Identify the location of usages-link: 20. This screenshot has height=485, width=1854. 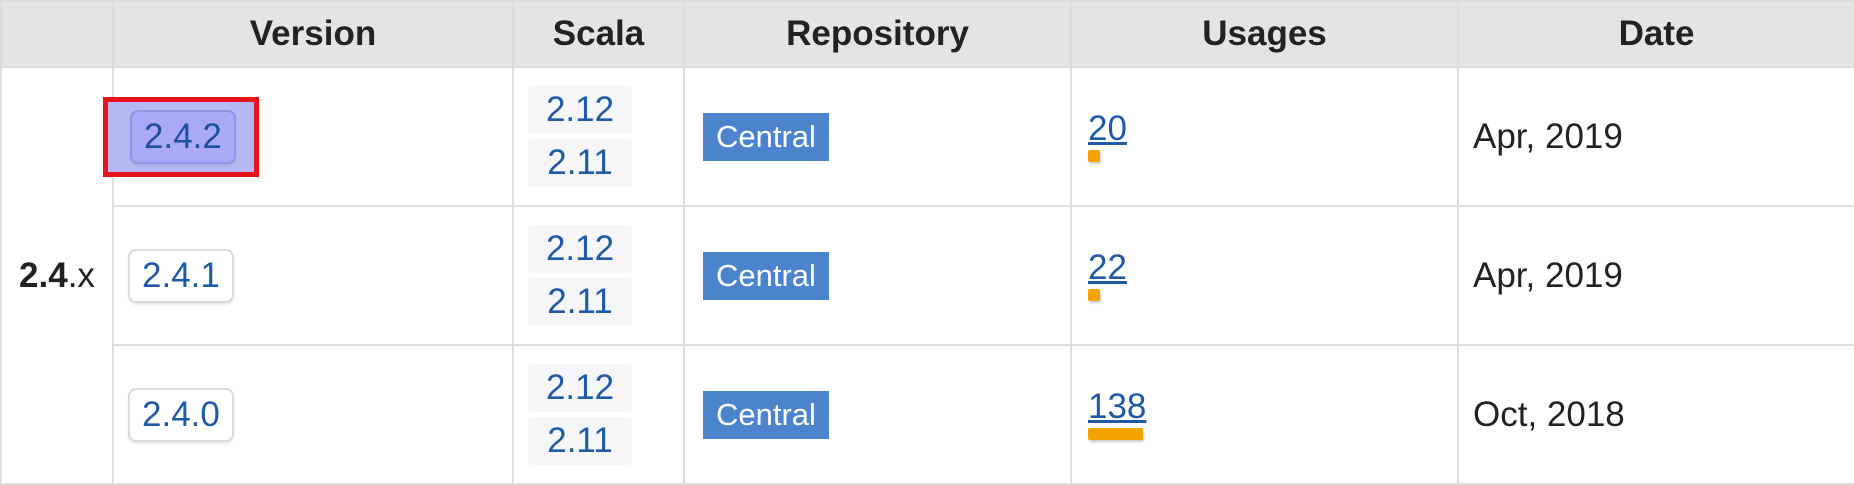
(1272, 128).